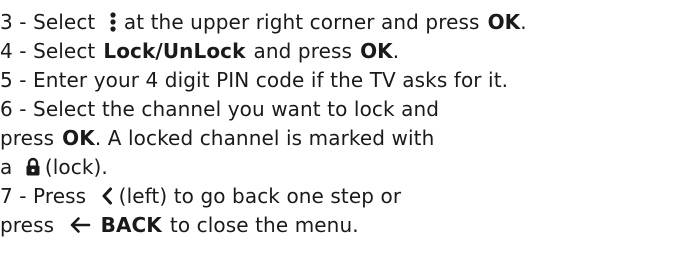  I want to click on more-vertical-icon, so click(113, 22).